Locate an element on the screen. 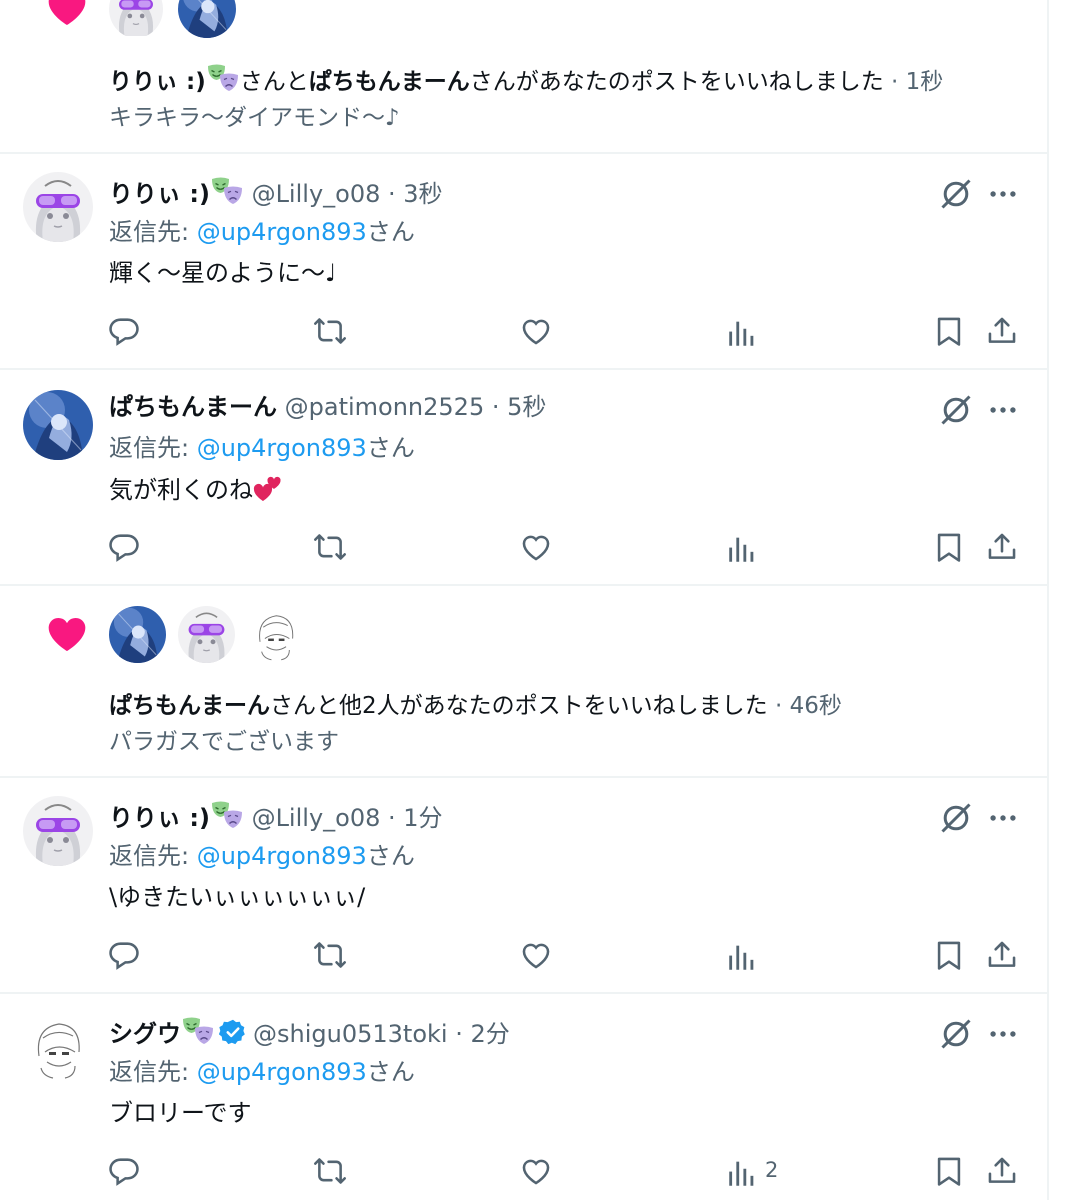 This screenshot has height=1200, width=1080. tweet-text: ブロリーです is located at coordinates (180, 1113).